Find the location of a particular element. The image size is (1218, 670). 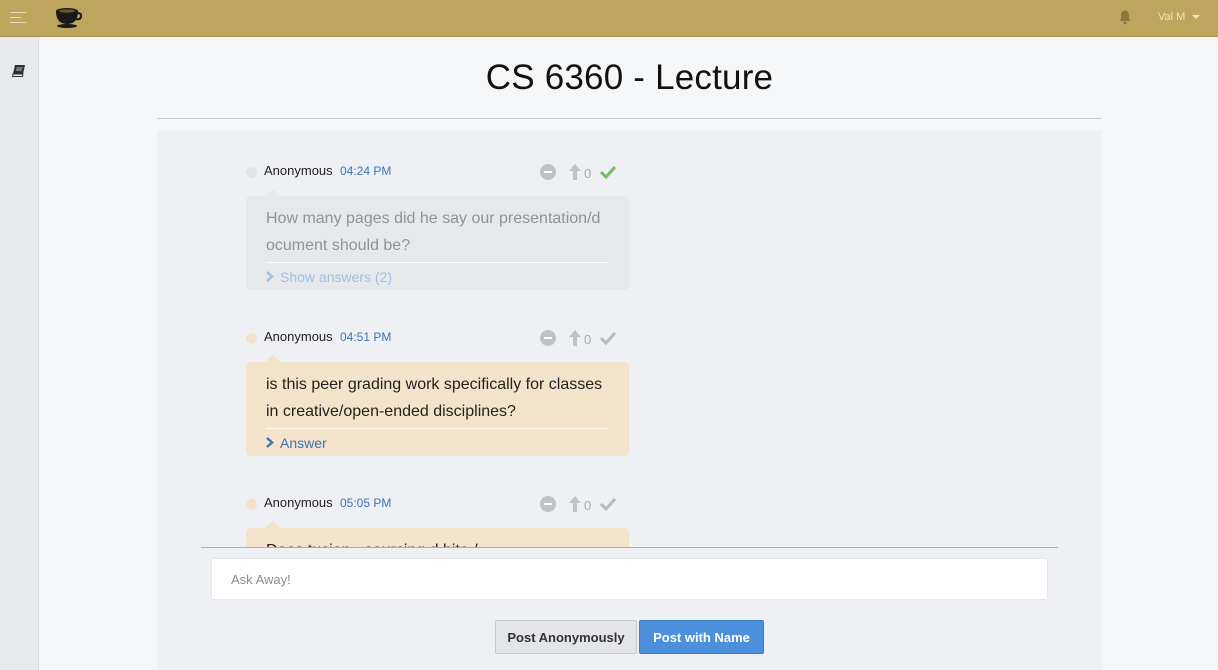

show-answers-label: Show answers (2) is located at coordinates (336, 276).